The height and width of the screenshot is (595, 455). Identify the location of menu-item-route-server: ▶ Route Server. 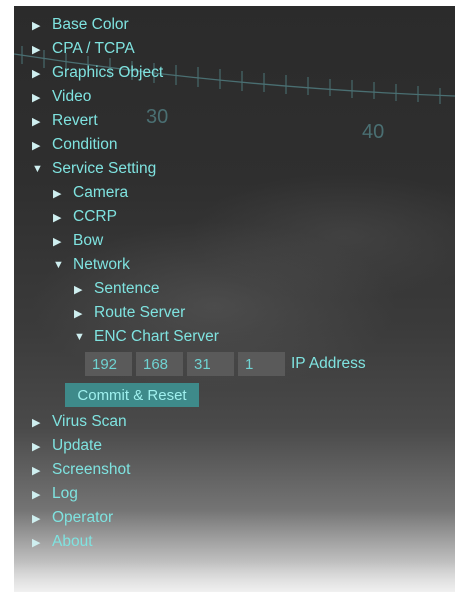
(129, 313).